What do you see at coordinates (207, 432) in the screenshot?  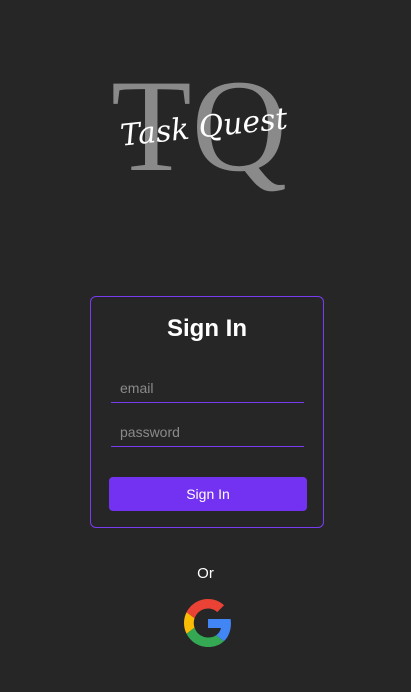 I see `password-input` at bounding box center [207, 432].